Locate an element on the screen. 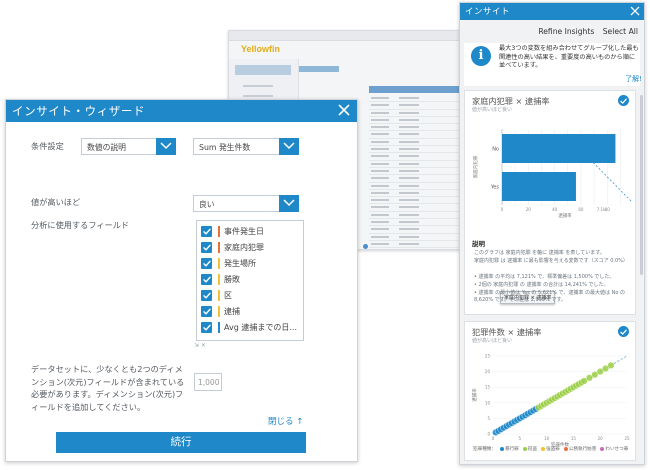 Image resolution: width=650 pixels, height=470 pixels. x-tick-label: 80 is located at coordinates (608, 209).